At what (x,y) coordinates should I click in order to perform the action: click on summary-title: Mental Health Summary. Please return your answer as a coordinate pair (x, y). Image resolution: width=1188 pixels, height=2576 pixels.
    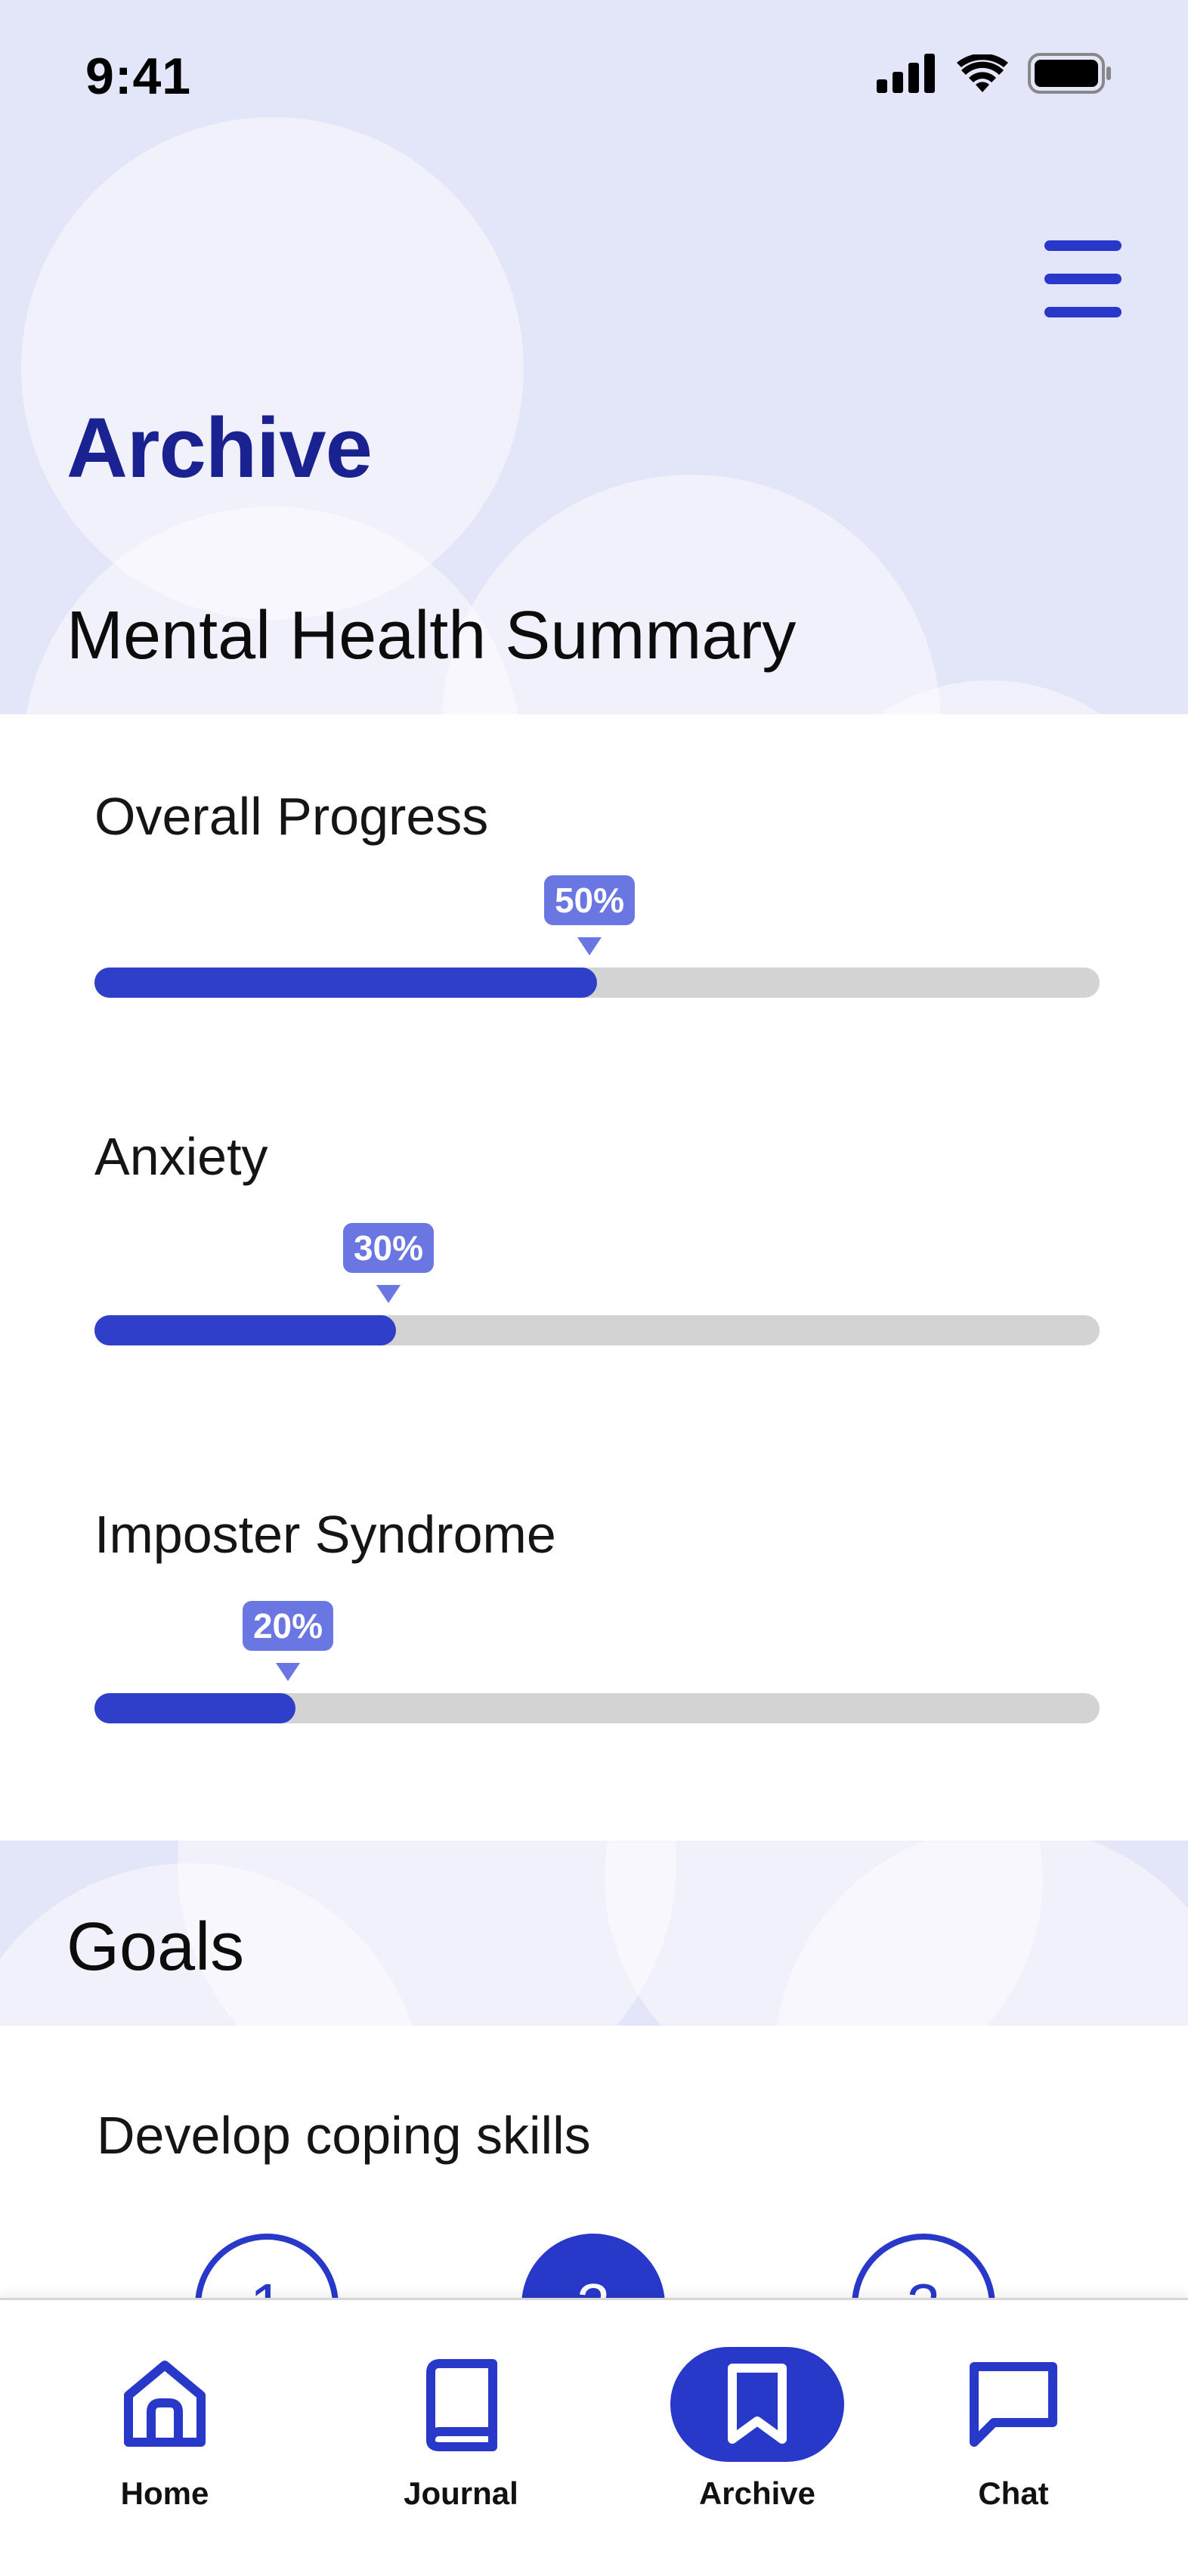
    Looking at the image, I should click on (432, 635).